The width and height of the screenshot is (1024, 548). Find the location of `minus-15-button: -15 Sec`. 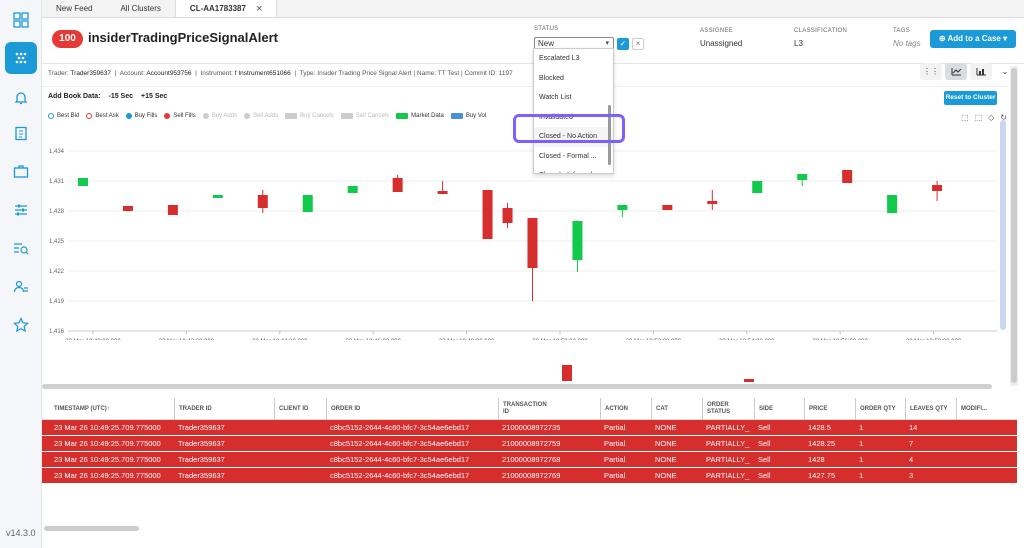

minus-15-button: -15 Sec is located at coordinates (121, 96).